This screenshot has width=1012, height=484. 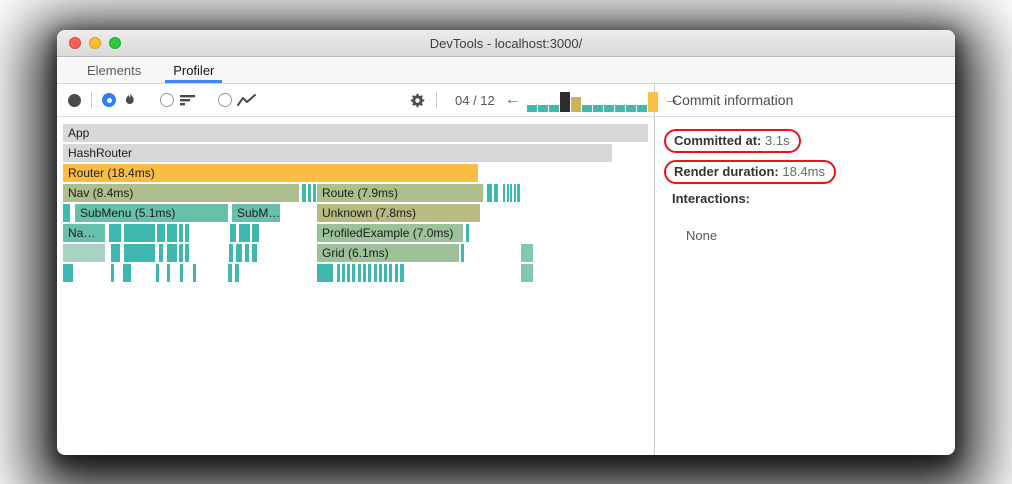 I want to click on record-button, so click(x=74, y=100).